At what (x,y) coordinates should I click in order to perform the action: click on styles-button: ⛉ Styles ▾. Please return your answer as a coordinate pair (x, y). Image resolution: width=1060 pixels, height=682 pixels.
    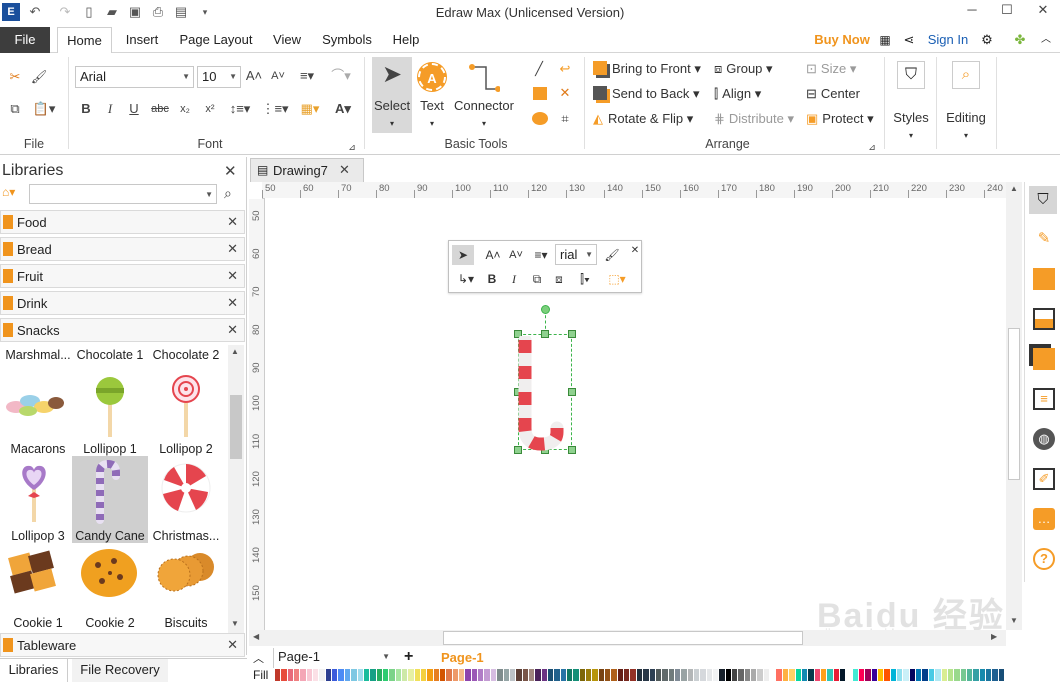
    Looking at the image, I should click on (911, 103).